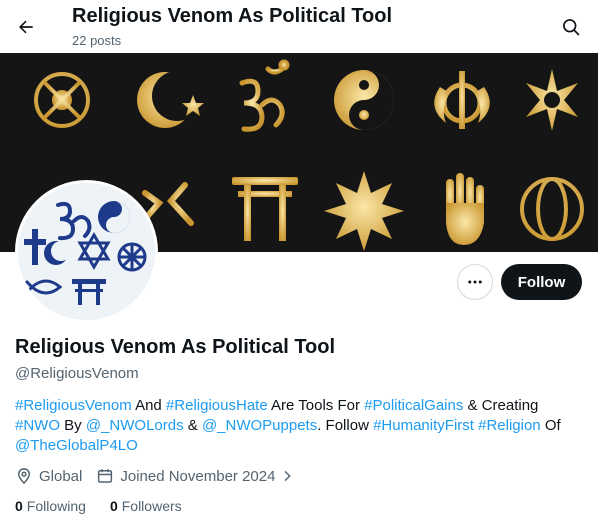 The height and width of the screenshot is (527, 598). Describe the element at coordinates (501, 405) in the screenshot. I see `bio-text: & Creating` at that location.